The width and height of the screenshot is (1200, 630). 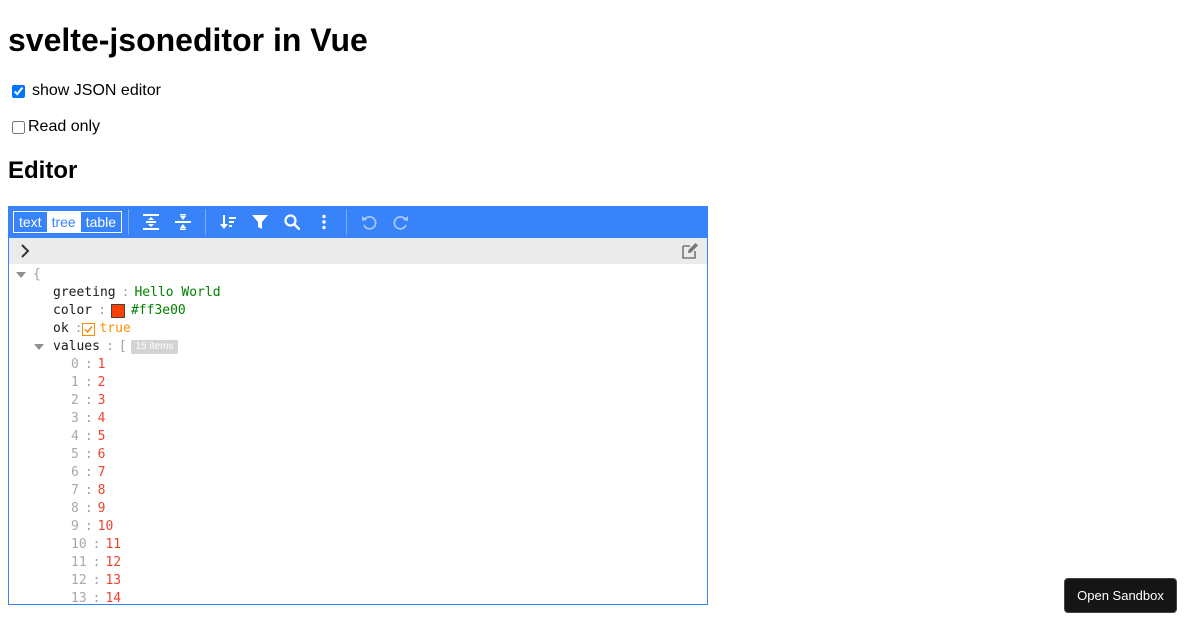 I want to click on expand-all-button, so click(x=151, y=222).